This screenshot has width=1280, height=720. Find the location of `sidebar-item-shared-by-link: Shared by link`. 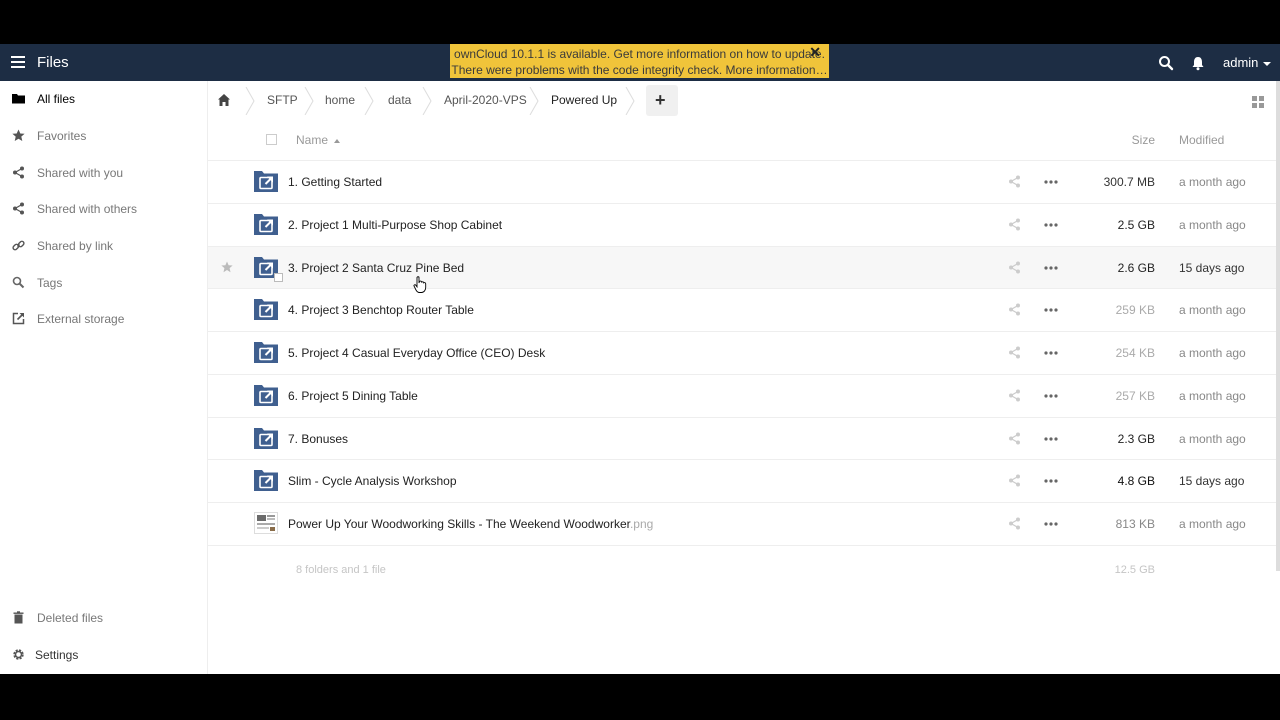

sidebar-item-shared-by-link: Shared by link is located at coordinates (104, 246).